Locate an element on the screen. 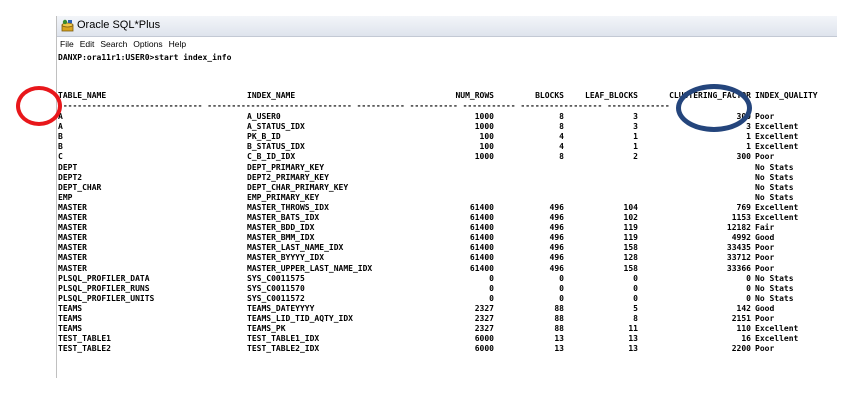 This screenshot has height=410, width=852. cell-leaf-blocks: 11 is located at coordinates (633, 329).